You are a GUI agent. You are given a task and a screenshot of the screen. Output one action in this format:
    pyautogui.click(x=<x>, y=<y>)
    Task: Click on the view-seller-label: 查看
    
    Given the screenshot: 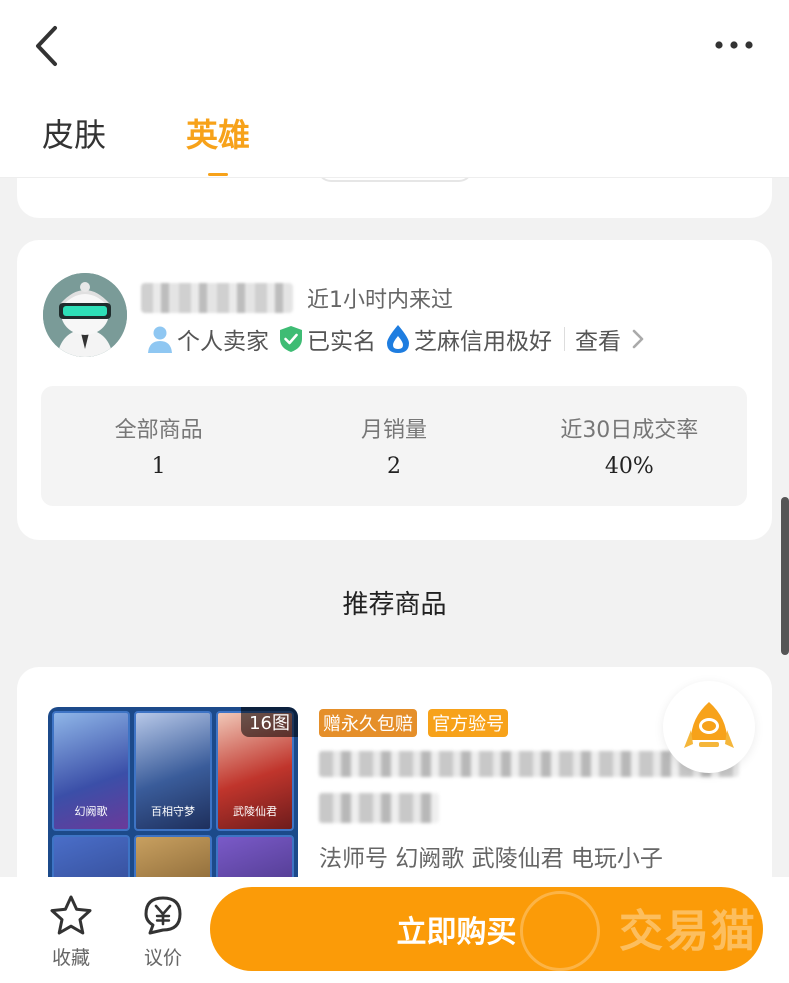 What is the action you would take?
    pyautogui.click(x=598, y=342)
    